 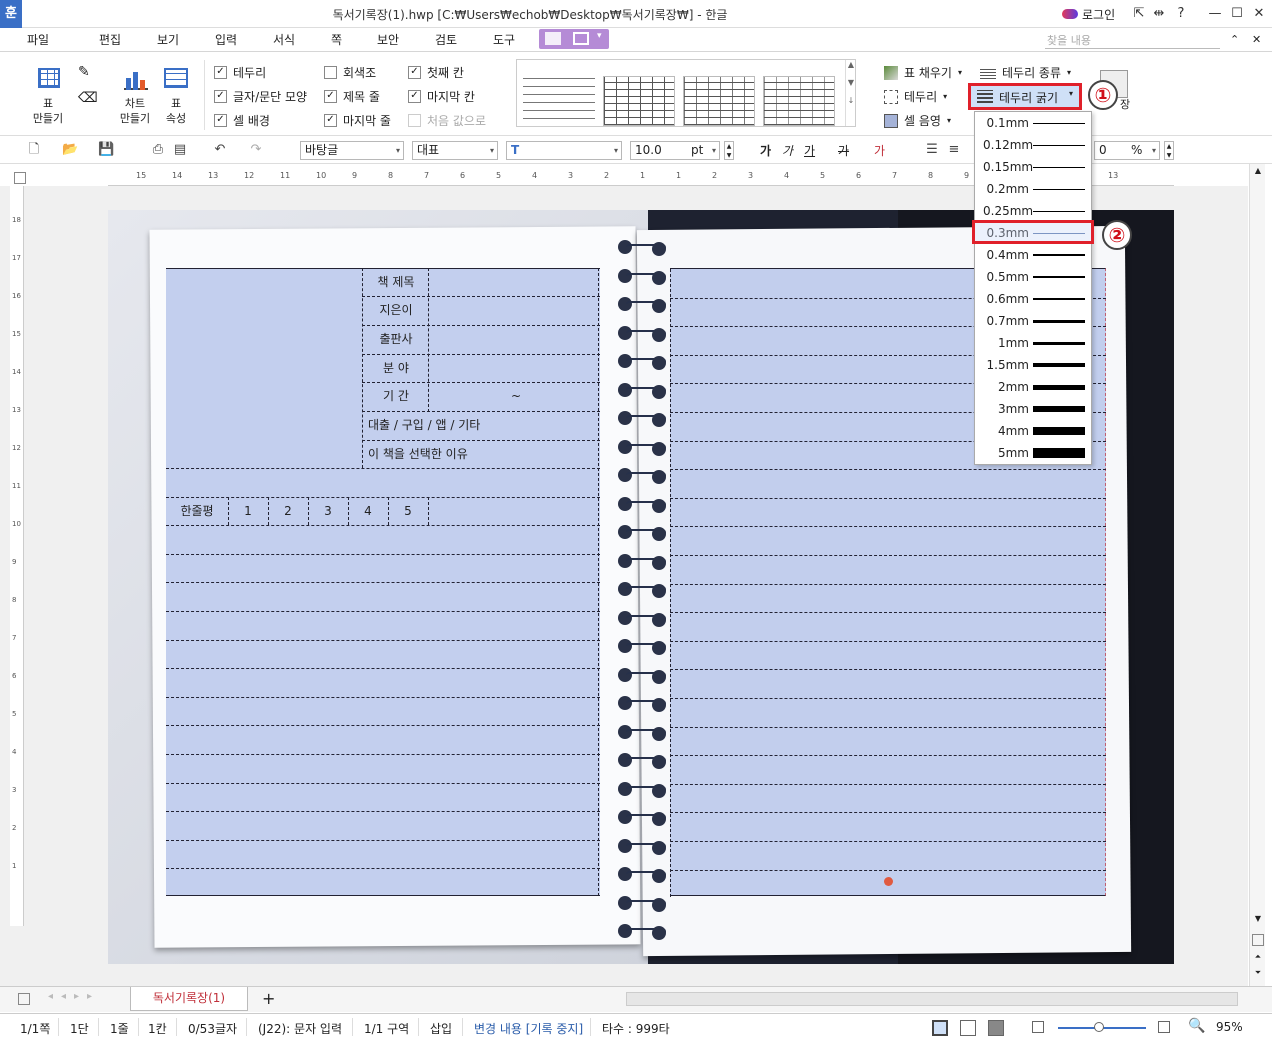 I want to click on menu-page: 쪽, so click(x=336, y=39).